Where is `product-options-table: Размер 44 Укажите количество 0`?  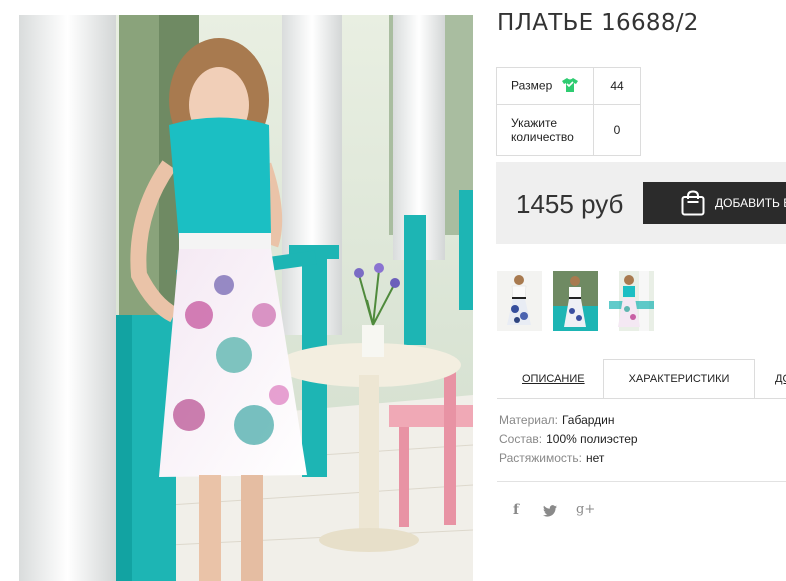 product-options-table: Размер 44 Укажите количество 0 is located at coordinates (568, 111).